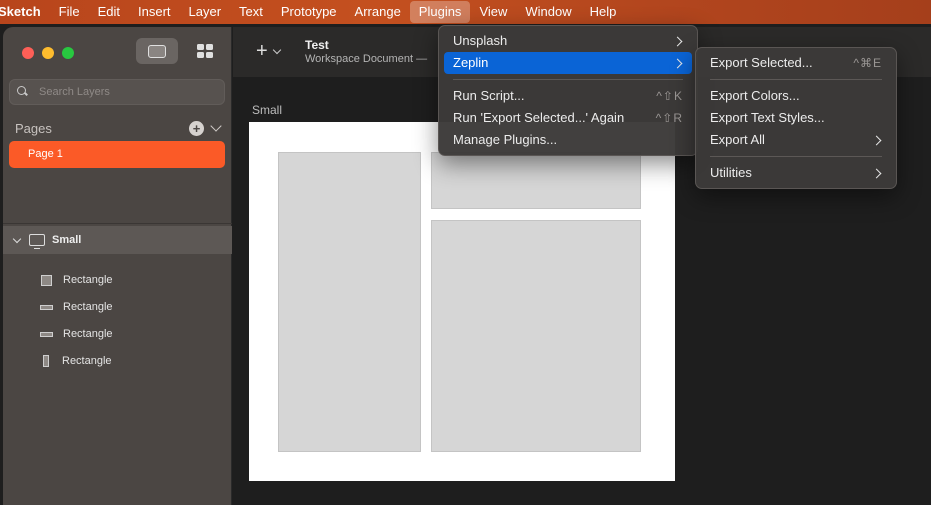 This screenshot has height=505, width=931. Describe the element at coordinates (67, 240) in the screenshot. I see `artboard-layer-label: Small` at that location.